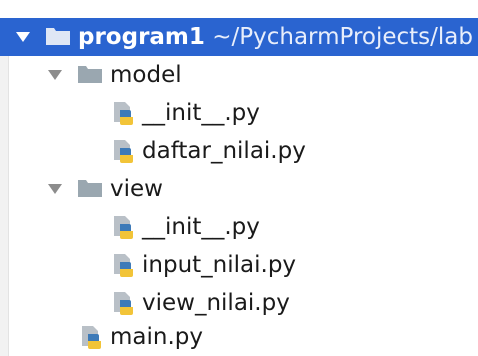 The width and height of the screenshot is (478, 356). I want to click on tree-row-folder-view: view, so click(239, 189).